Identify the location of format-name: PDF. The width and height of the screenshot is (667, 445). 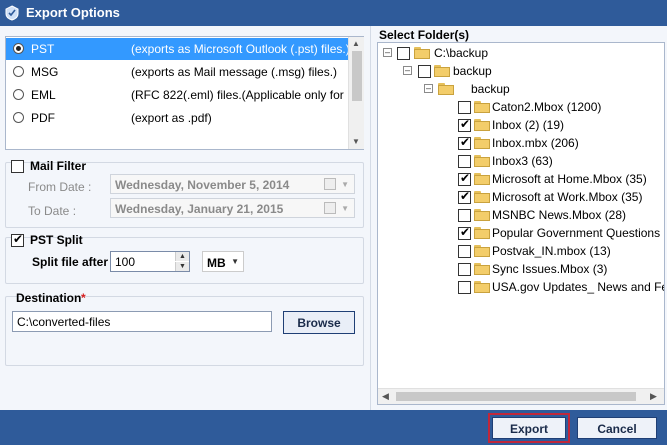
(43, 118).